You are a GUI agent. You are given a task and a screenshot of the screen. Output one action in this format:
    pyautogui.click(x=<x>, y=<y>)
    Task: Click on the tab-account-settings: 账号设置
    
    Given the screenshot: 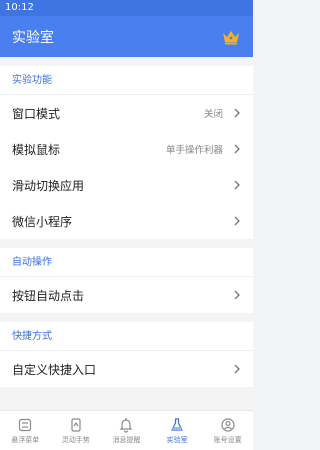 What is the action you would take?
    pyautogui.click(x=227, y=430)
    